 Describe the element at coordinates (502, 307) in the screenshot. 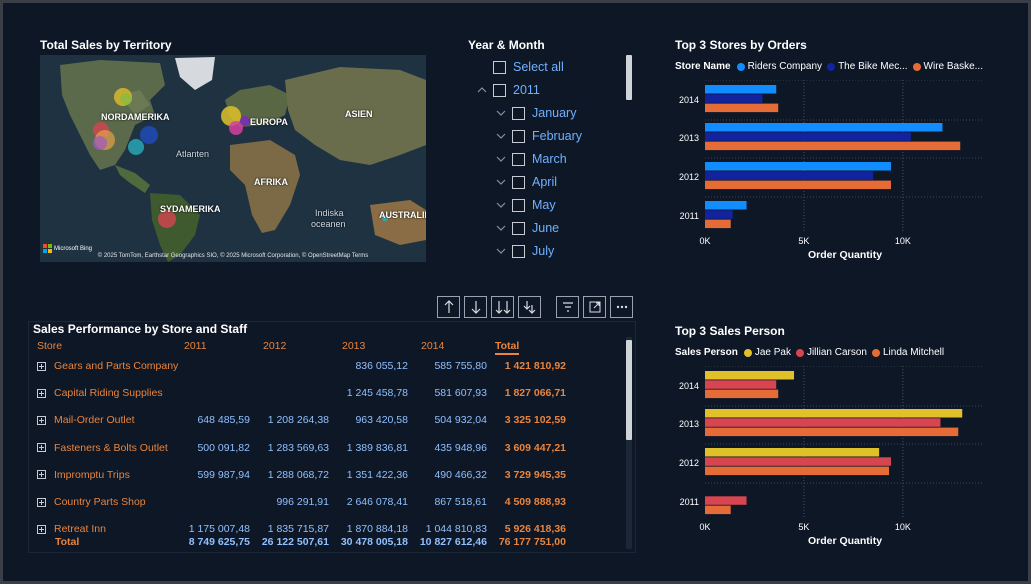

I see `expand-all-icon` at that location.